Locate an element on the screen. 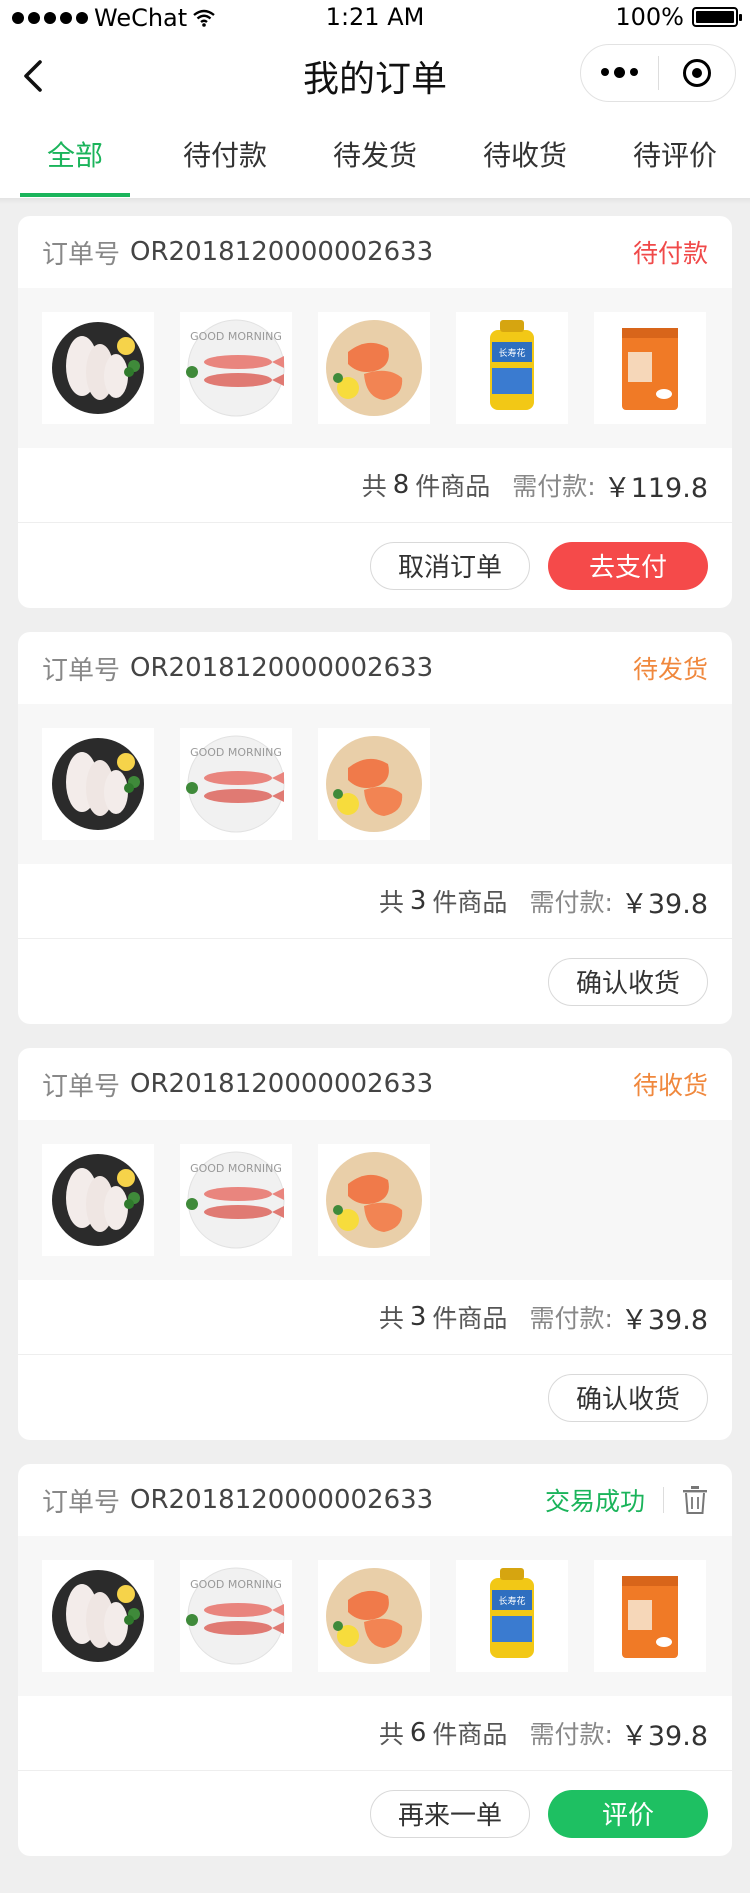 The height and width of the screenshot is (1893, 750). review-button: 评价 is located at coordinates (628, 1813).